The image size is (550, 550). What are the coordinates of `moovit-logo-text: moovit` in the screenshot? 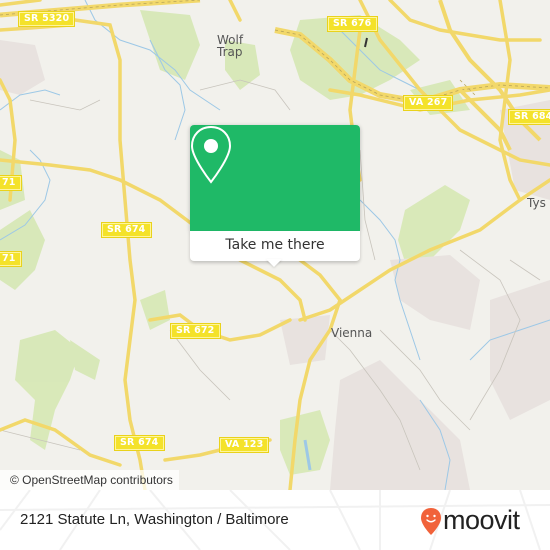 It's located at (481, 520).